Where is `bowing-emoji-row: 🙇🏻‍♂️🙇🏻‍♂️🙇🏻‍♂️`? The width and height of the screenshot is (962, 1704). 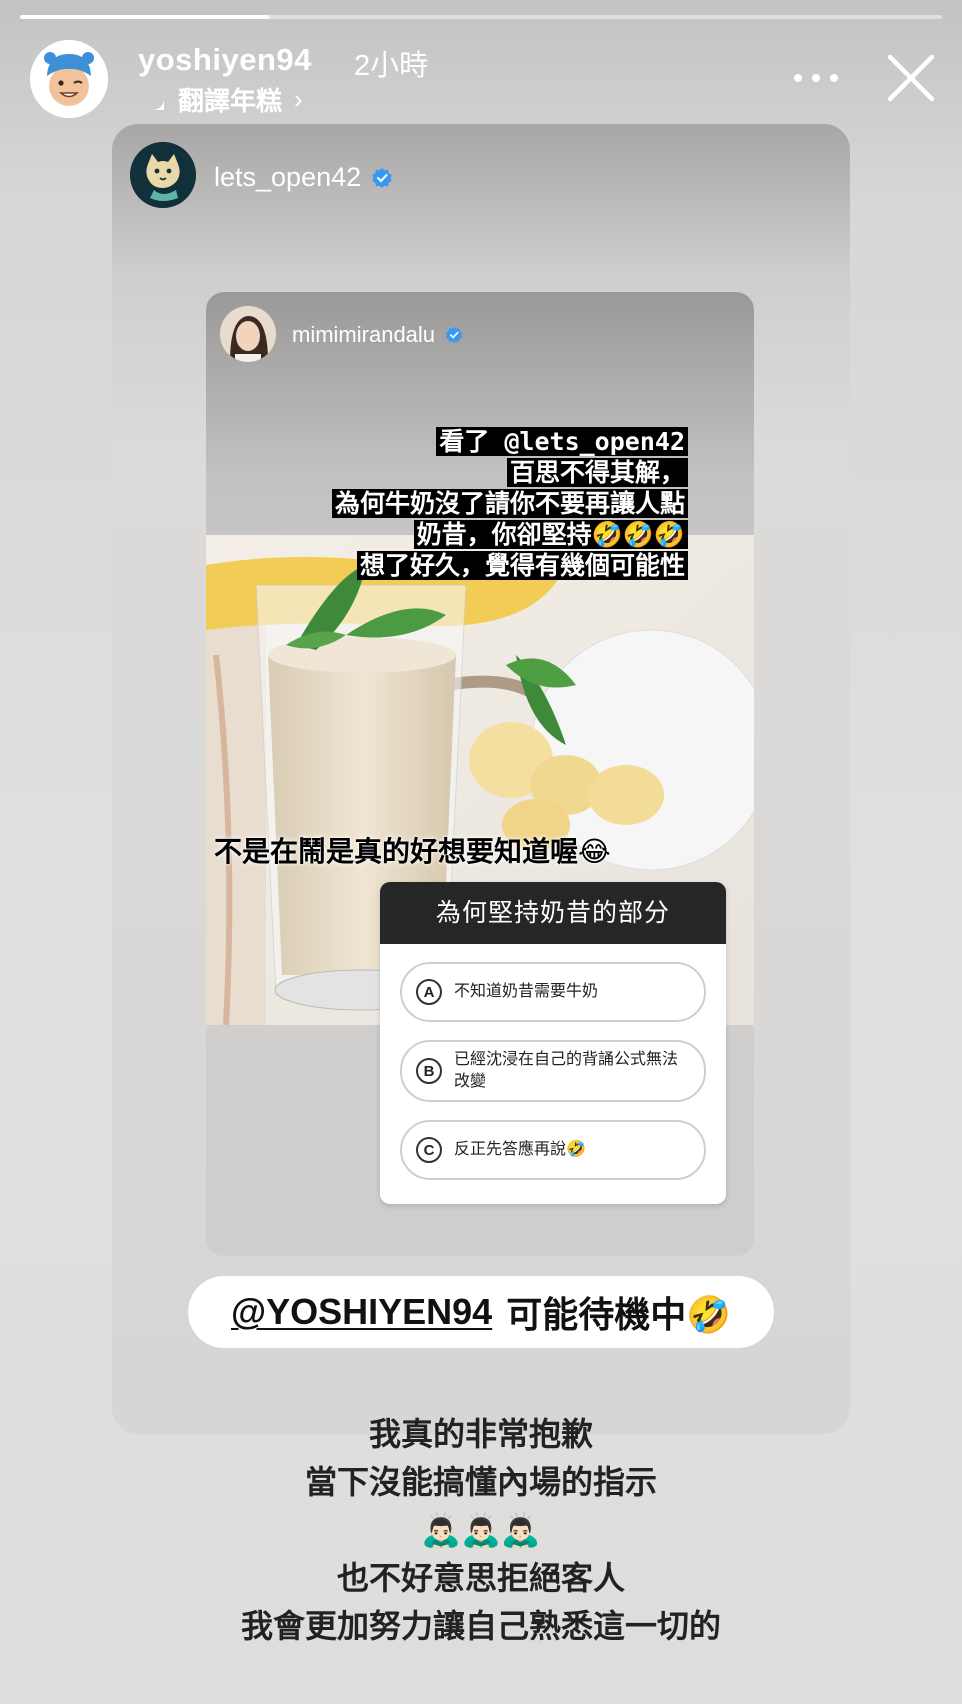
bowing-emoji-row: 🙇🏻‍♂️🙇🏻‍♂️🙇🏻‍♂️ is located at coordinates (481, 1530).